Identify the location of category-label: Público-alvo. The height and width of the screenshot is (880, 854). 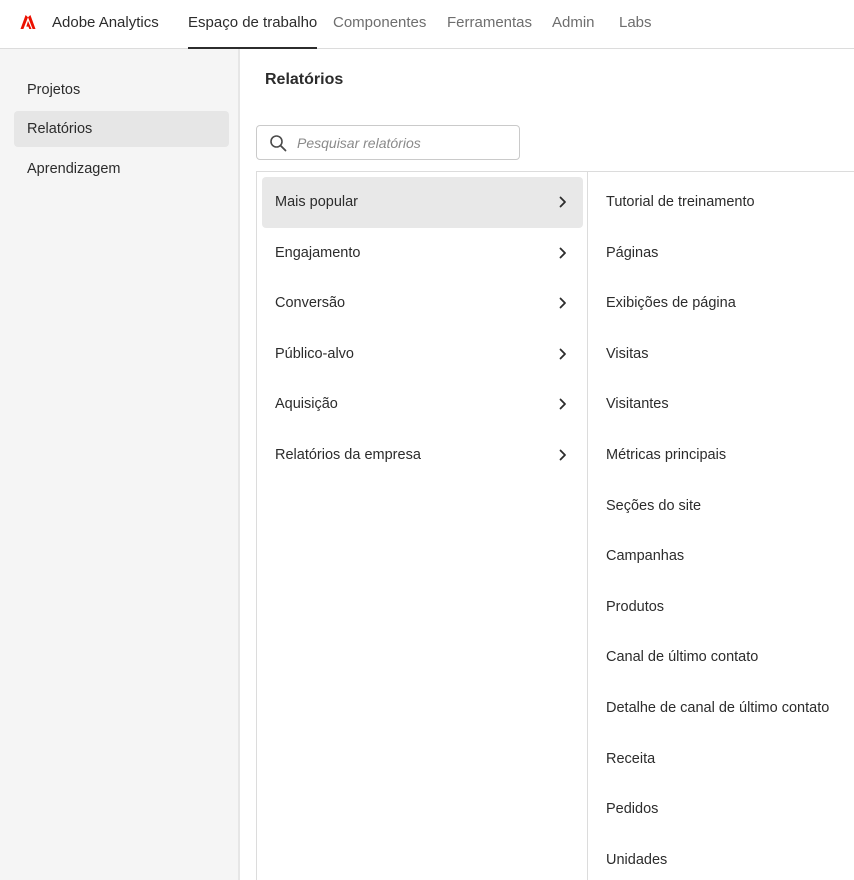
(314, 354).